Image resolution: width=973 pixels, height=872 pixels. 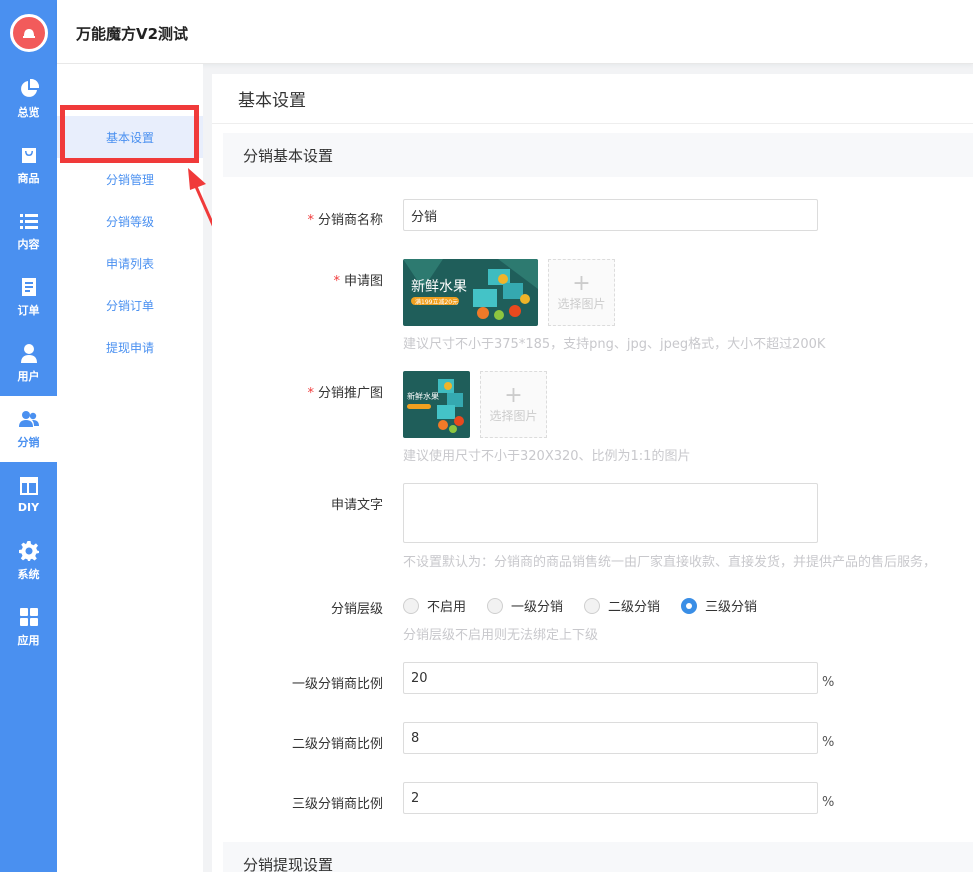 What do you see at coordinates (28, 550) in the screenshot?
I see `gear-icon` at bounding box center [28, 550].